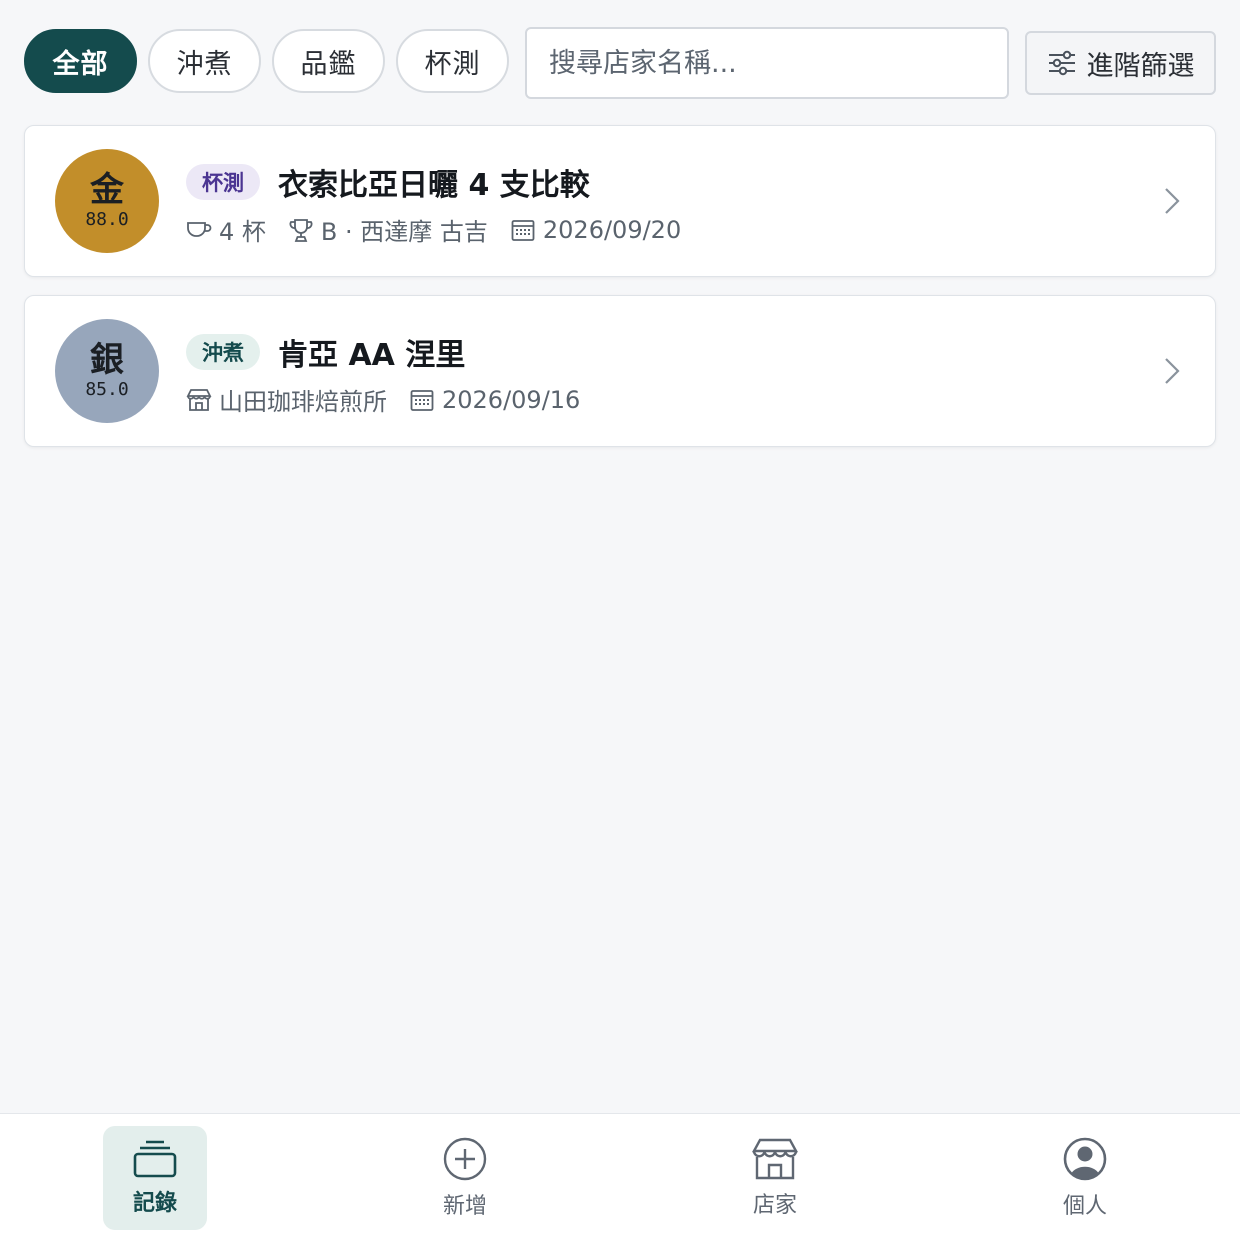  What do you see at coordinates (204, 61) in the screenshot?
I see `filter-brew-pill: 沖煮` at bounding box center [204, 61].